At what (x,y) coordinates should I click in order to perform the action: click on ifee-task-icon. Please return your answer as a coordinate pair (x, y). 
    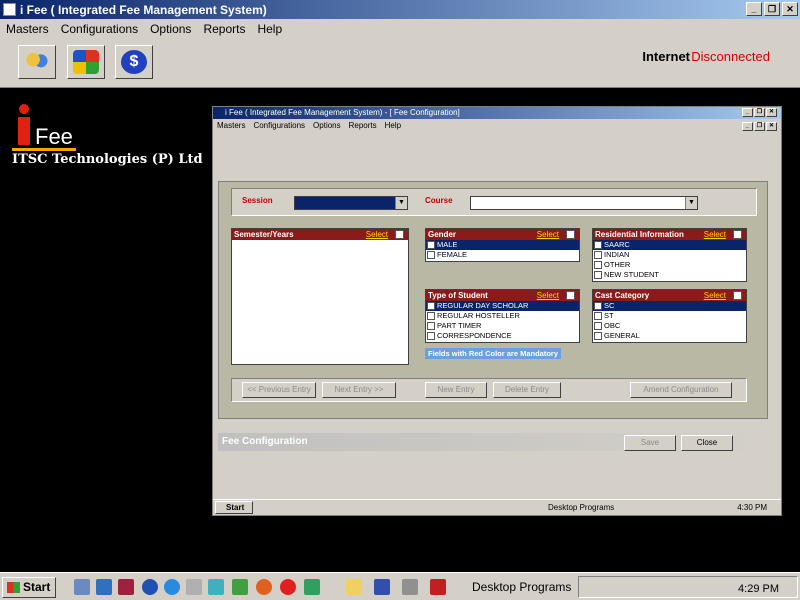
    Looking at the image, I should click on (438, 587).